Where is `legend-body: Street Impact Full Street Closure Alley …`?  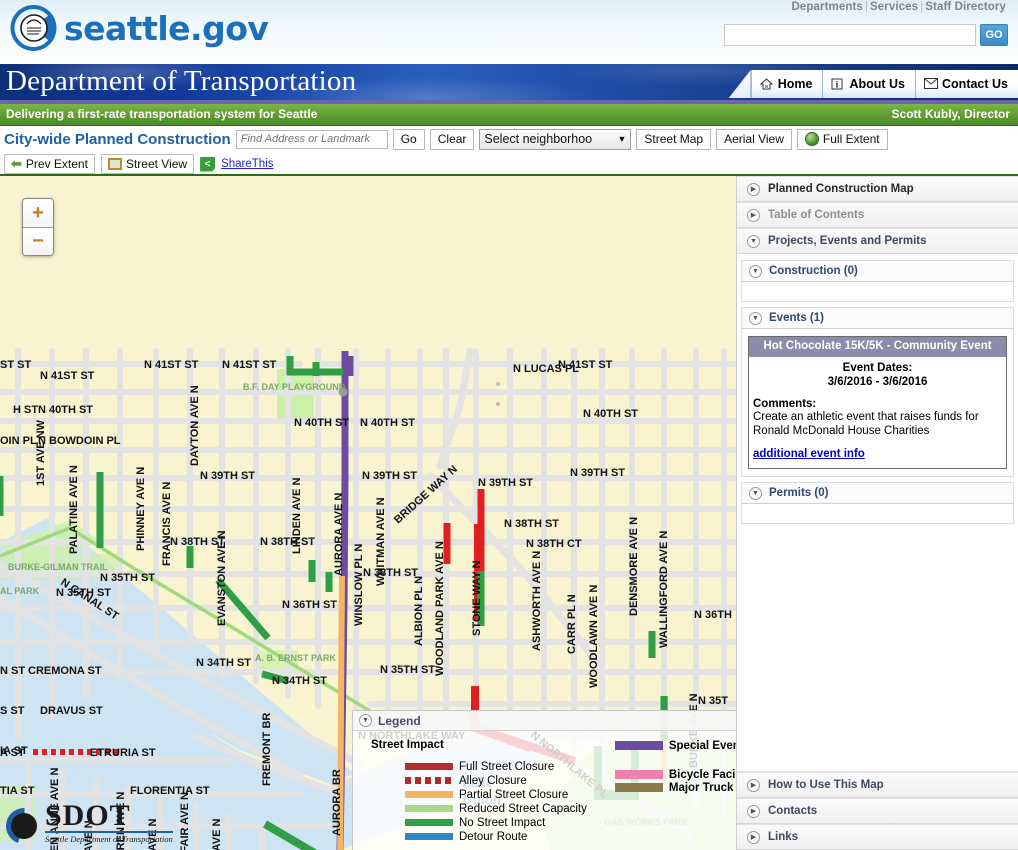
legend-body: Street Impact Full Street Closure Alley … is located at coordinates (544, 787).